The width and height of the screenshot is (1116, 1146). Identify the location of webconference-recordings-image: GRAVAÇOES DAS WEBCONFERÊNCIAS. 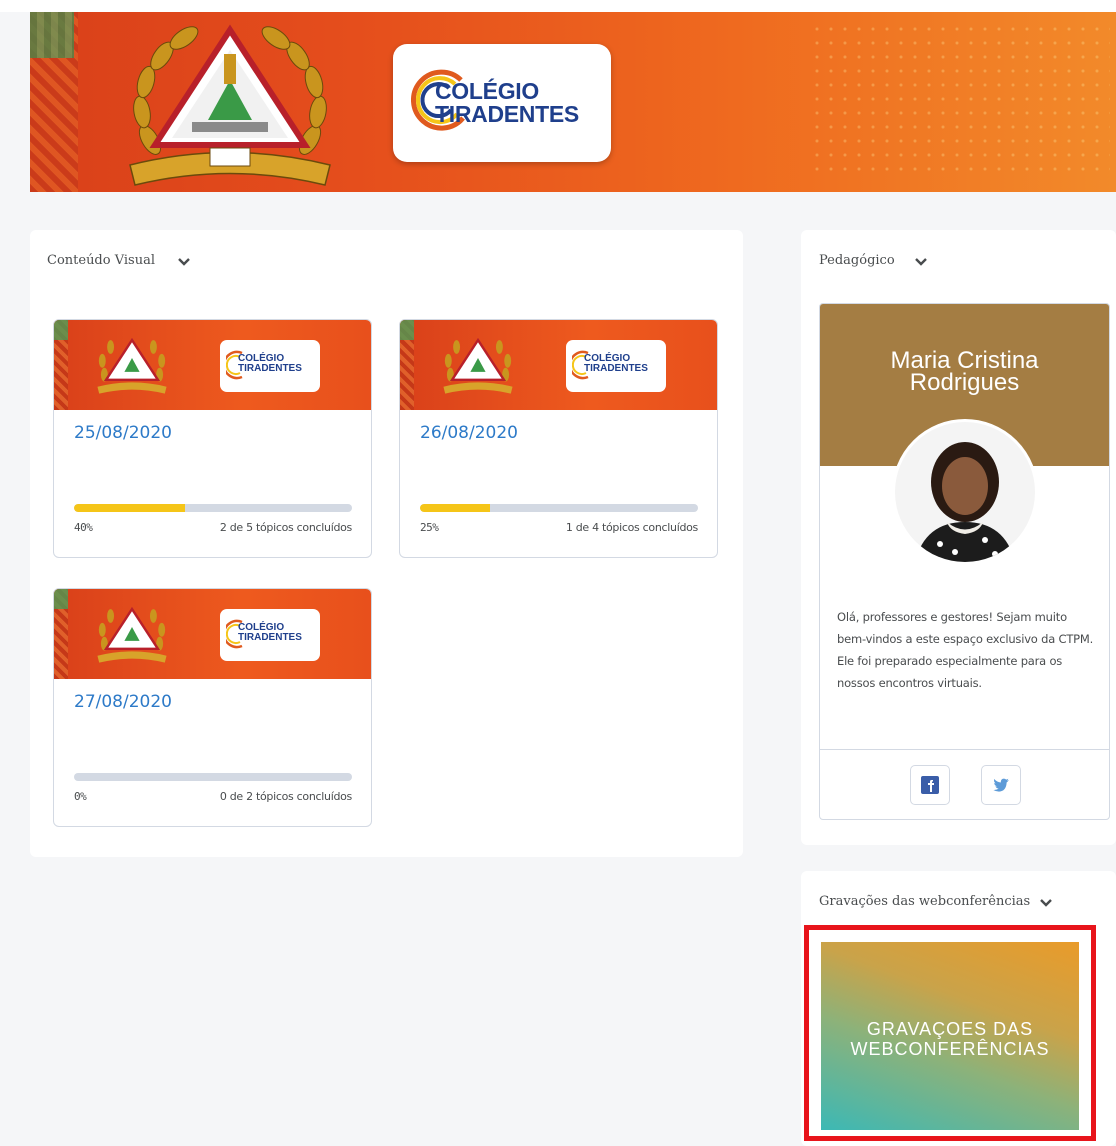
(950, 1036).